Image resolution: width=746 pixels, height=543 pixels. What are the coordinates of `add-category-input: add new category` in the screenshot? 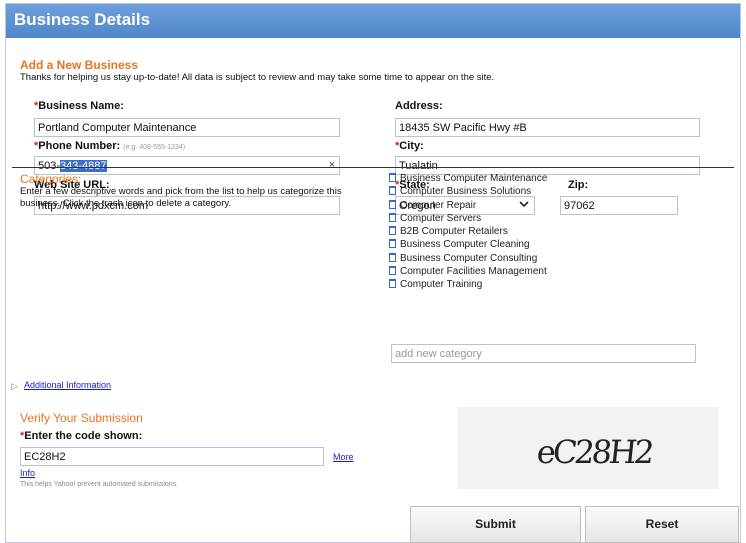 It's located at (543, 353).